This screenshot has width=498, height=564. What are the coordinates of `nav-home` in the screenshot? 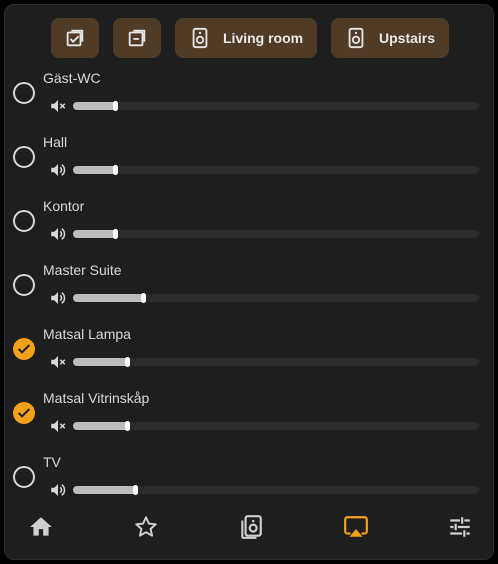 It's located at (41, 527).